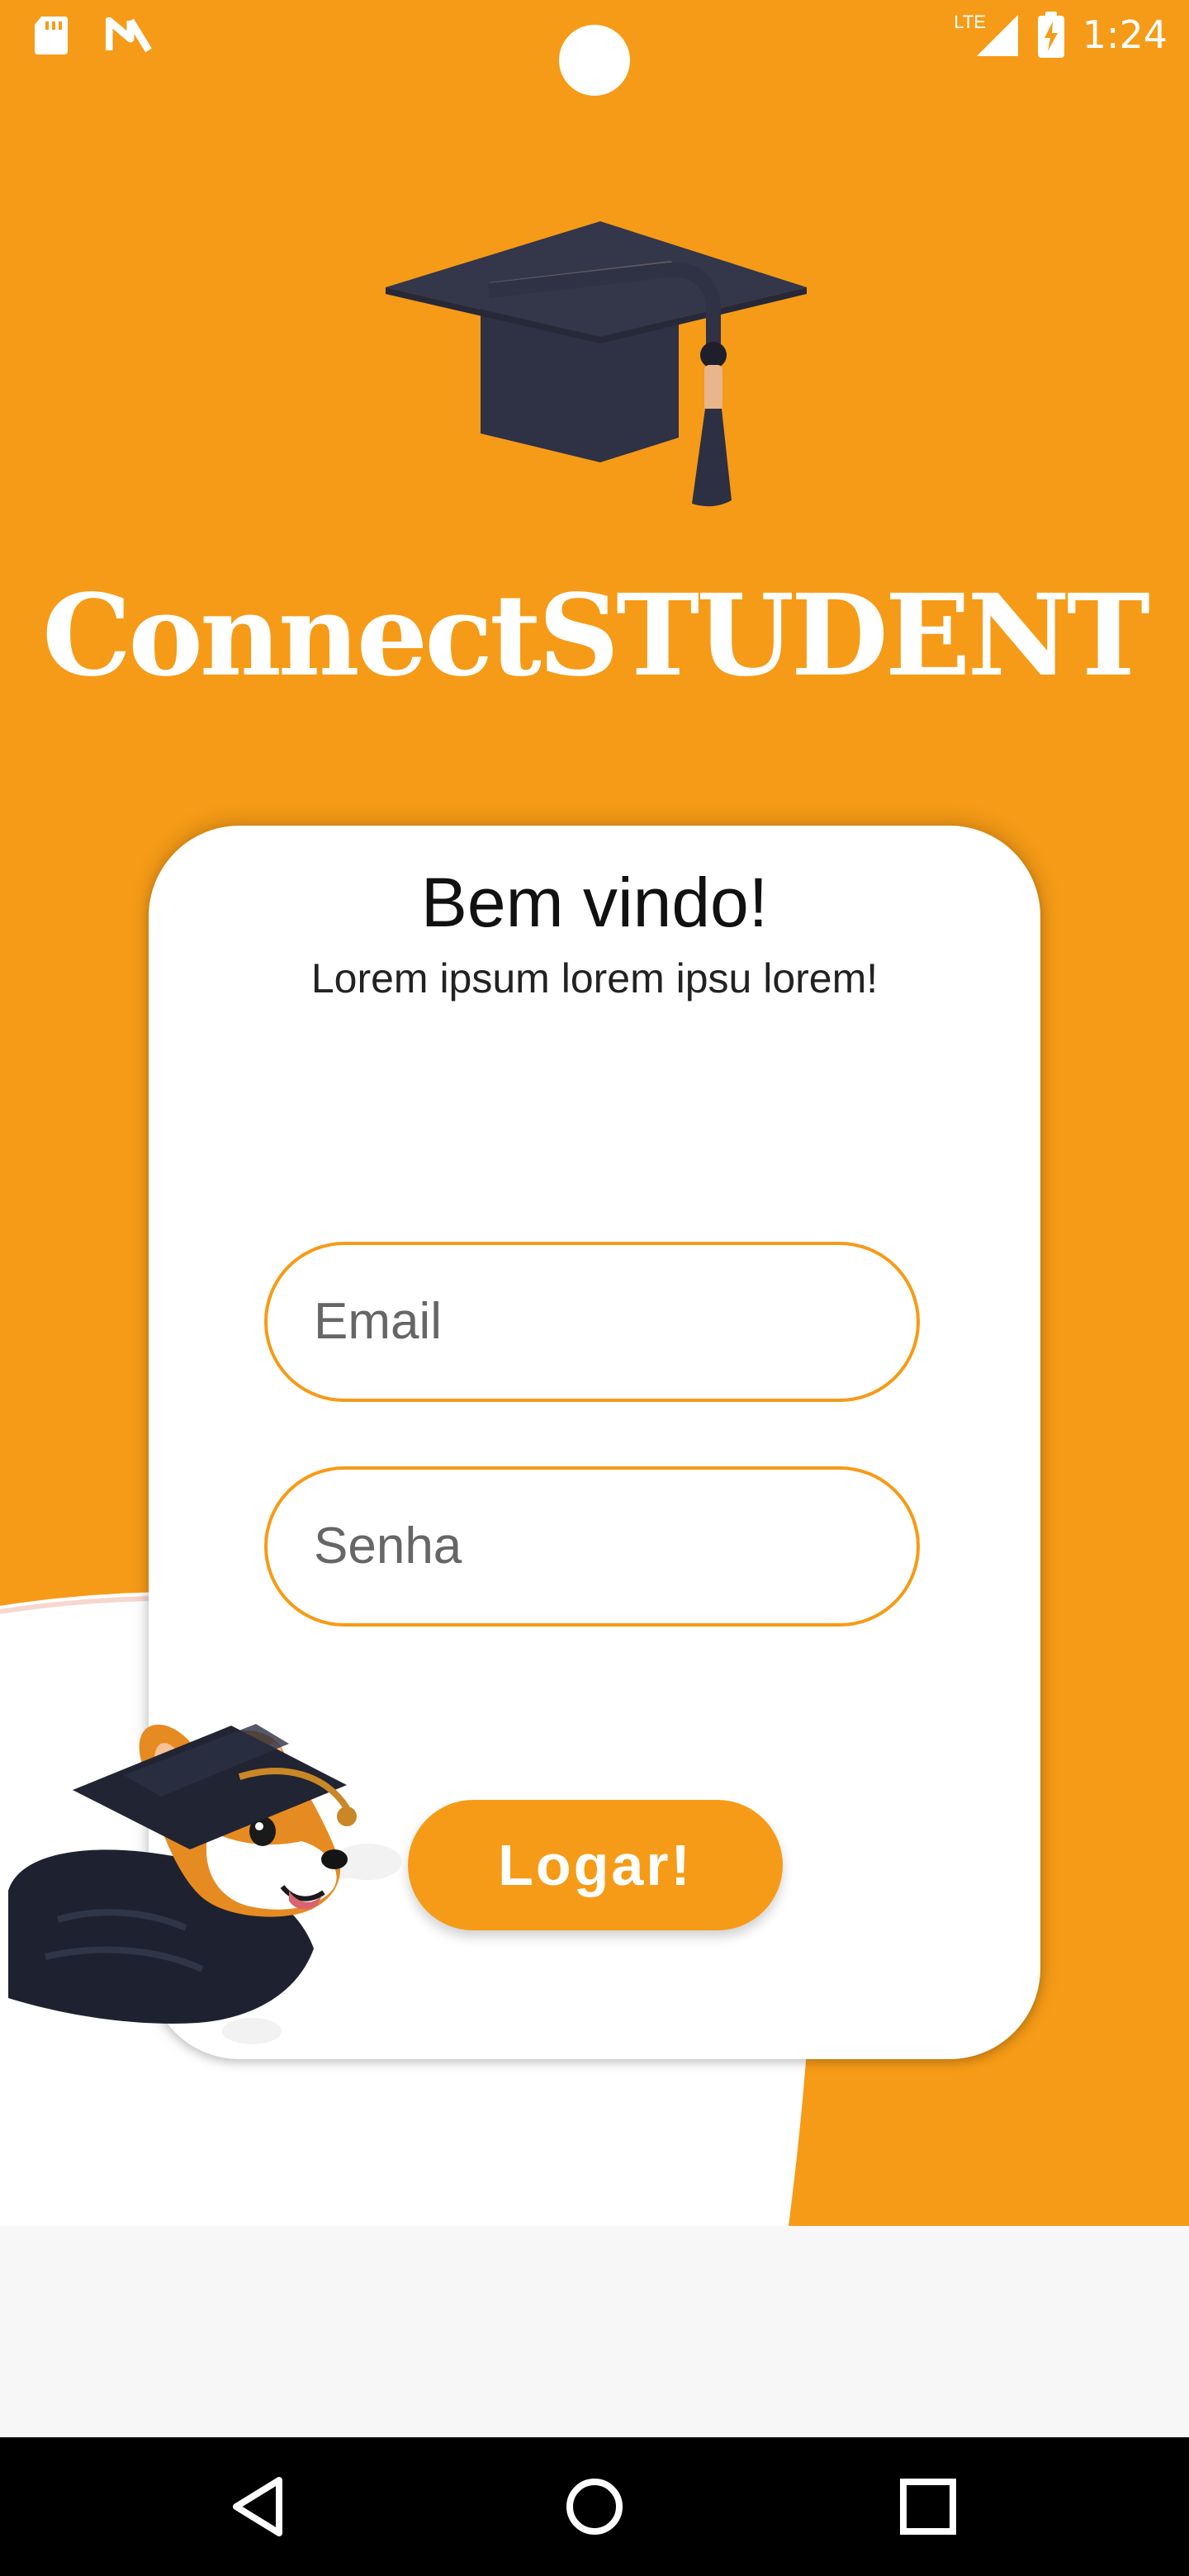 The height and width of the screenshot is (2576, 1189). Describe the element at coordinates (129, 35) in the screenshot. I see `n-notification-icon` at that location.